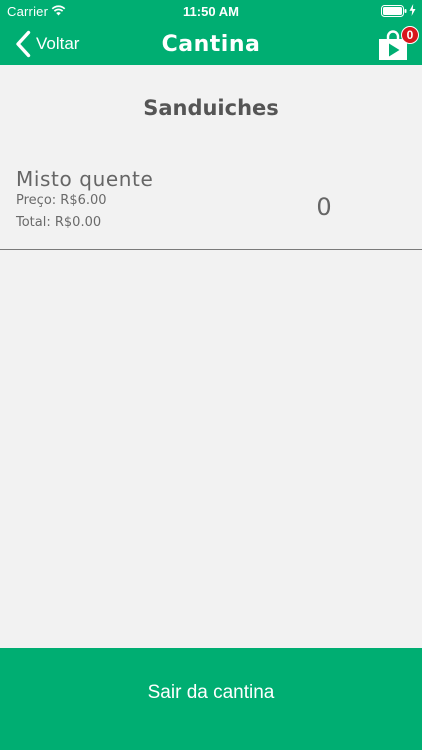 Image resolution: width=422 pixels, height=750 pixels. Describe the element at coordinates (211, 692) in the screenshot. I see `exit-cantina-label: Sair da cantina` at that location.